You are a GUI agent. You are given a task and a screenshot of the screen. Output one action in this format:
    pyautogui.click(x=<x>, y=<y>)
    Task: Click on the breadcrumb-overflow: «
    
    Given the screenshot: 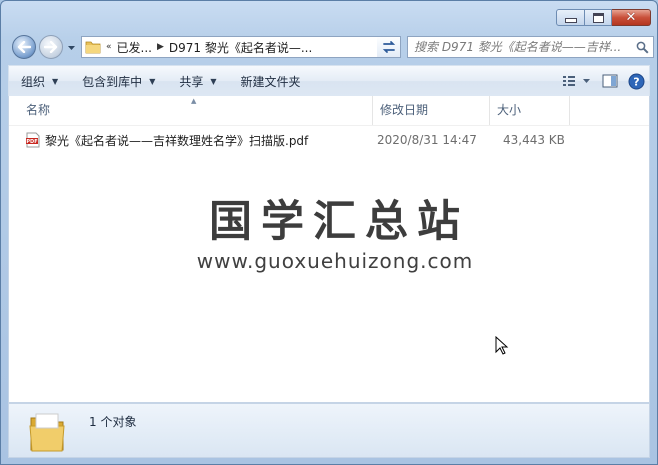 What is the action you would take?
    pyautogui.click(x=109, y=47)
    